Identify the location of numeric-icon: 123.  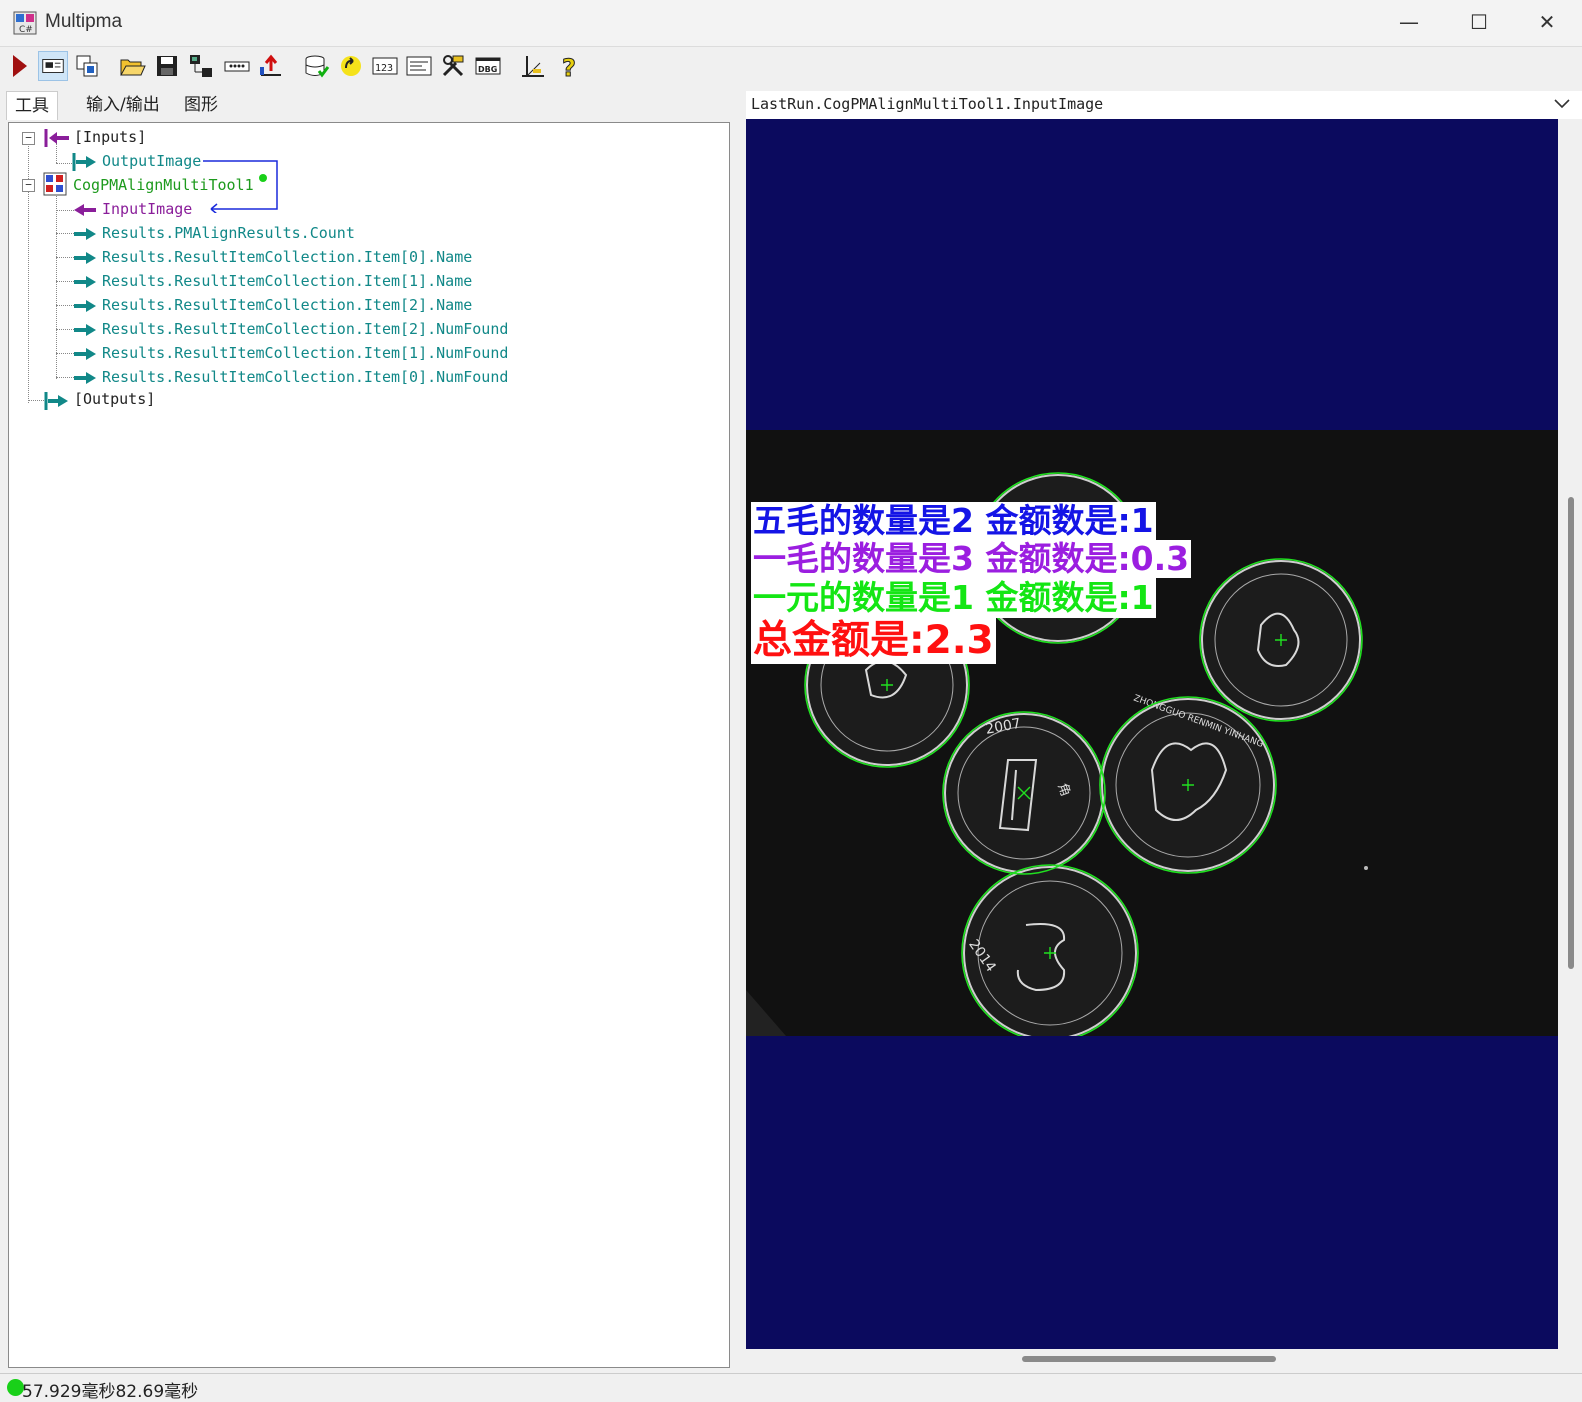
(385, 66).